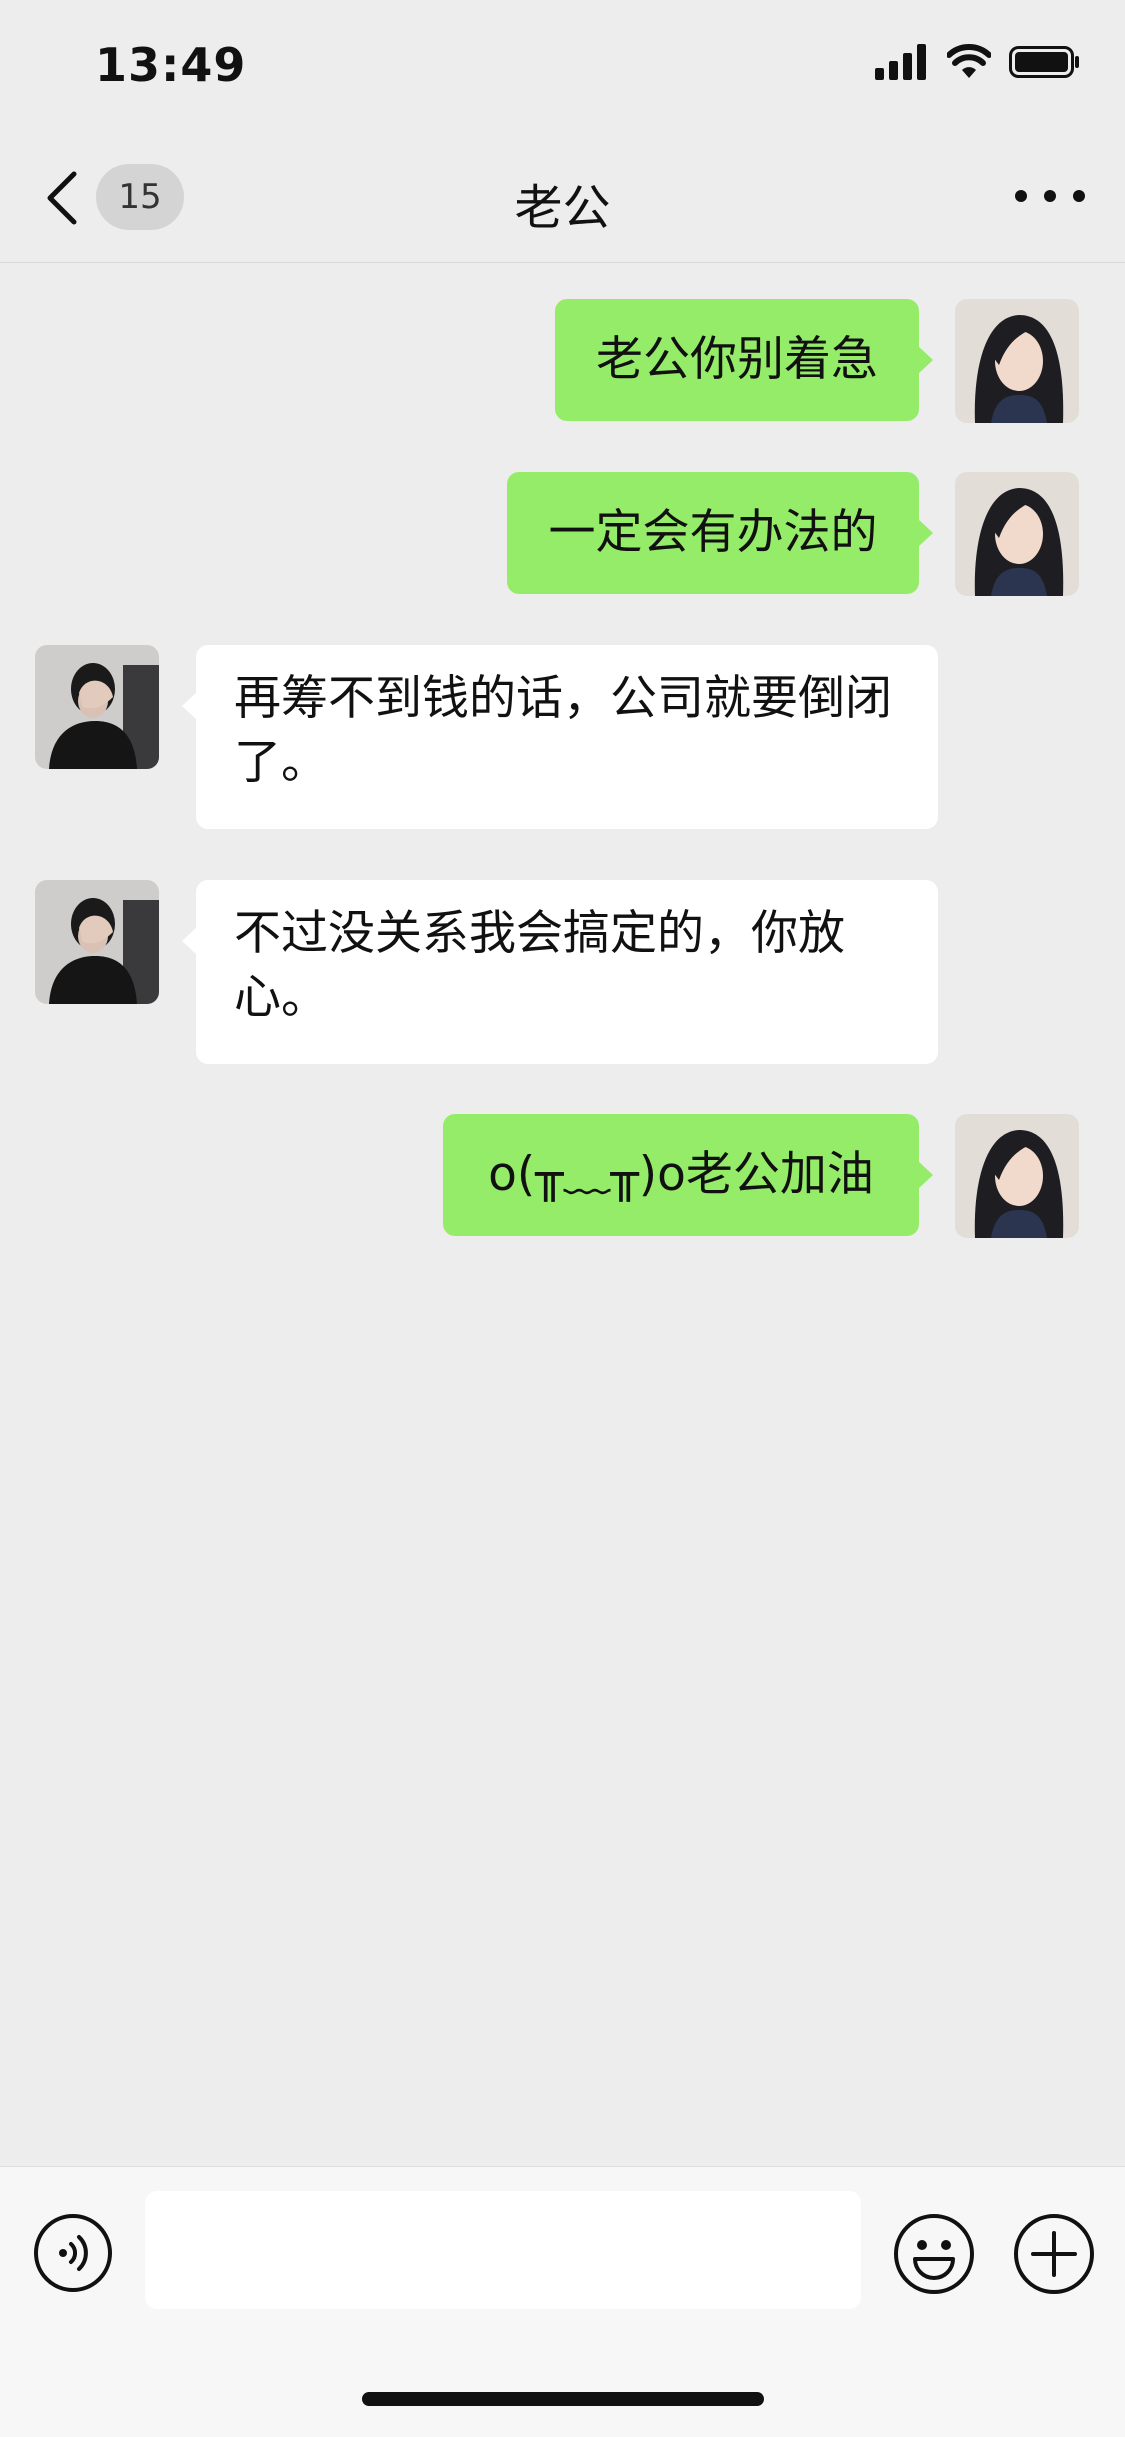 The image size is (1125, 2437). Describe the element at coordinates (744, 360) in the screenshot. I see `message-bubble: 老公你别着急` at that location.